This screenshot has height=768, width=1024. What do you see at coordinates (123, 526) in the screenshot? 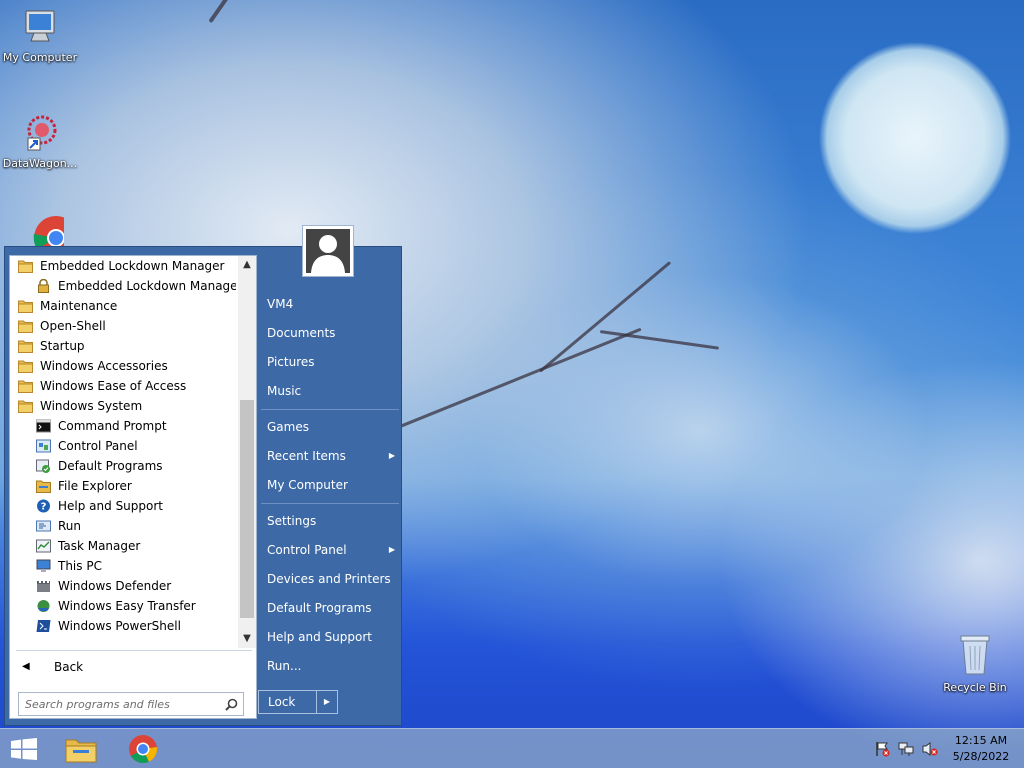
I see `program-item: Run` at bounding box center [123, 526].